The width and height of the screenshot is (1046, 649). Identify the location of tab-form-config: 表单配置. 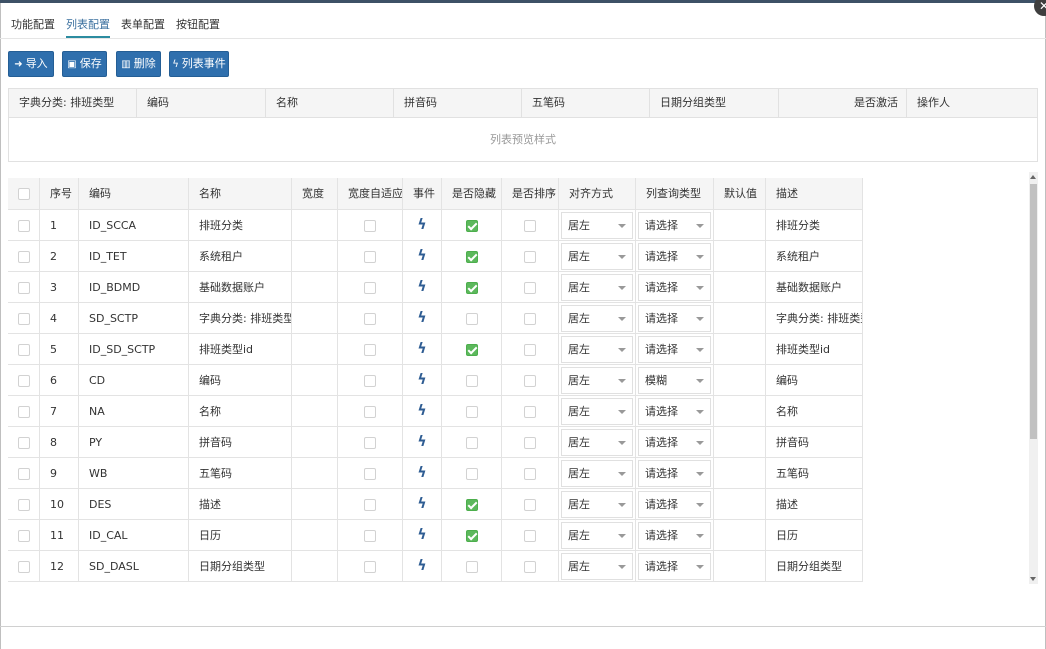
(143, 25).